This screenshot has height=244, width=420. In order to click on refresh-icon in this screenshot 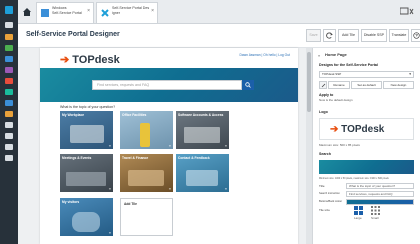, I will do `click(329, 35)`.